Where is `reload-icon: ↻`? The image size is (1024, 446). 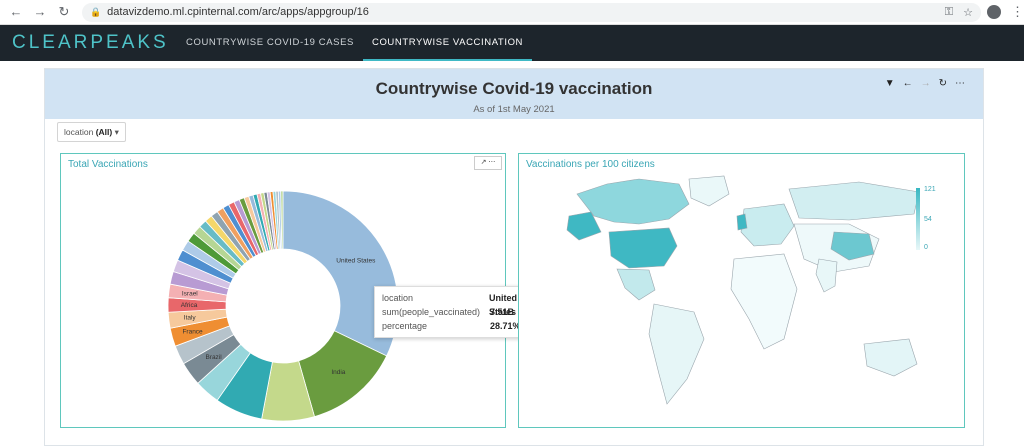
reload-icon: ↻ is located at coordinates (64, 12).